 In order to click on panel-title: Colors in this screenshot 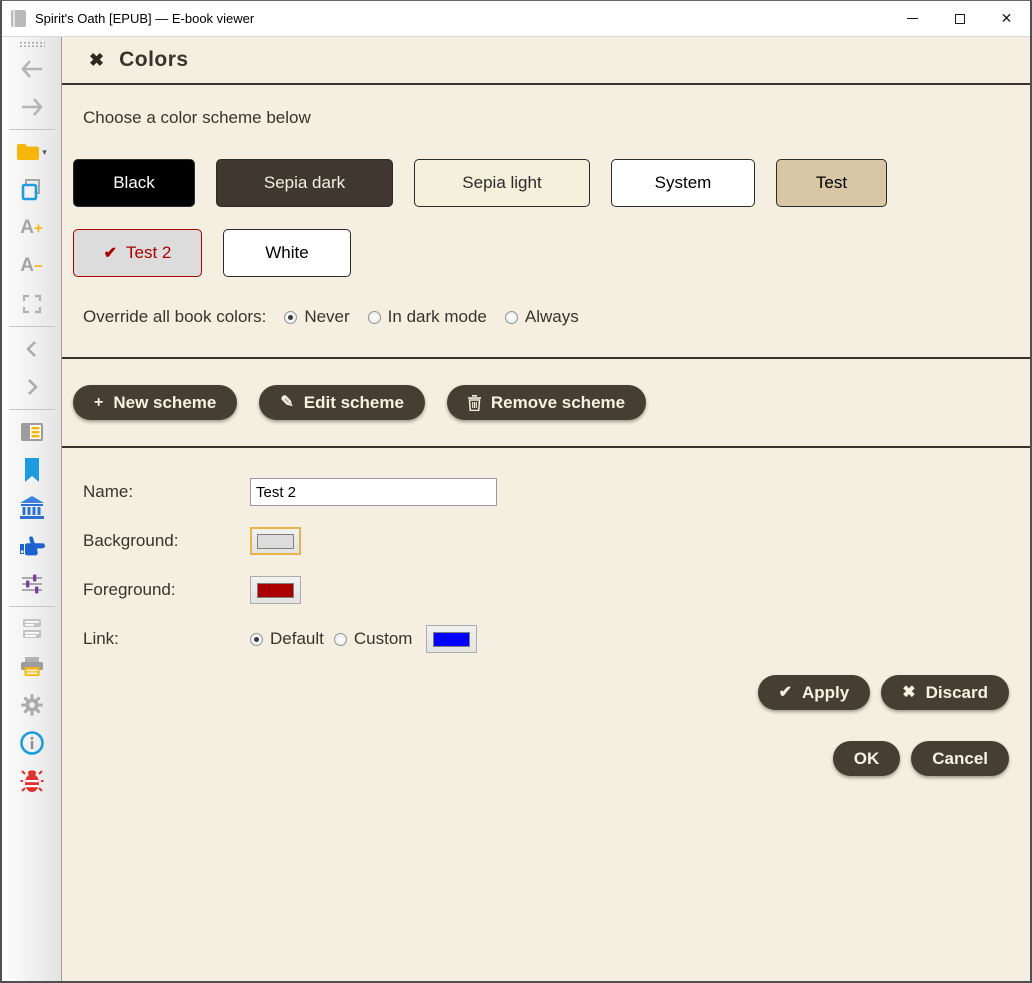, I will do `click(154, 59)`.